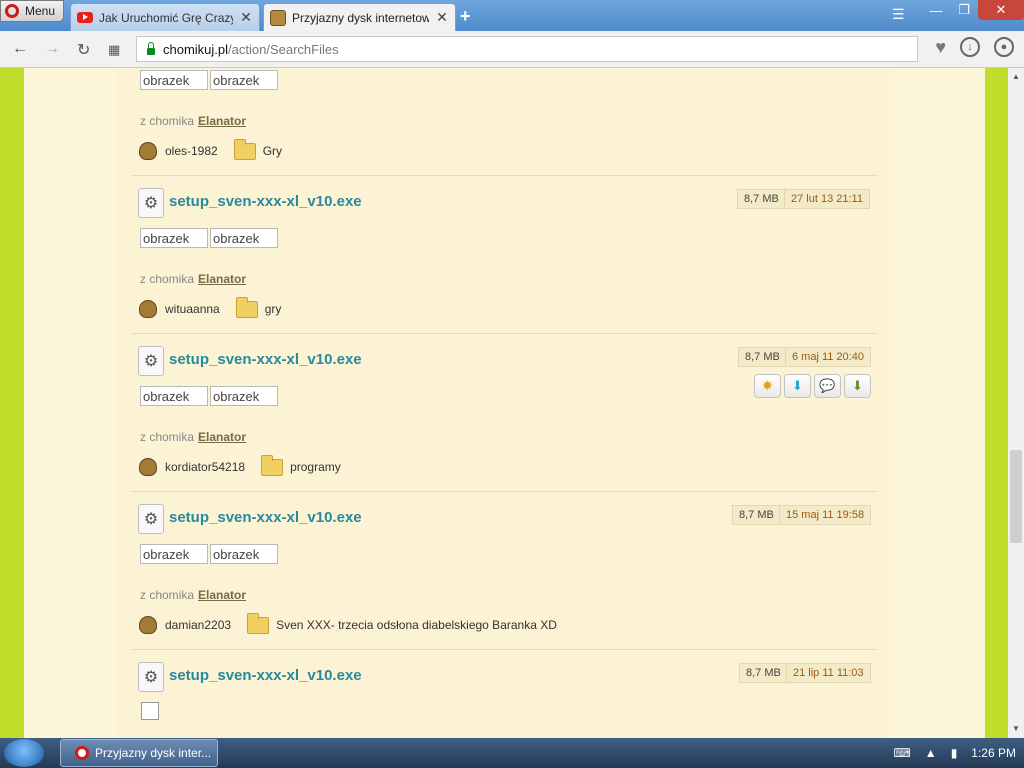 The image size is (1024, 768). Describe the element at coordinates (940, 47) in the screenshot. I see `heart-icon: ♥` at that location.